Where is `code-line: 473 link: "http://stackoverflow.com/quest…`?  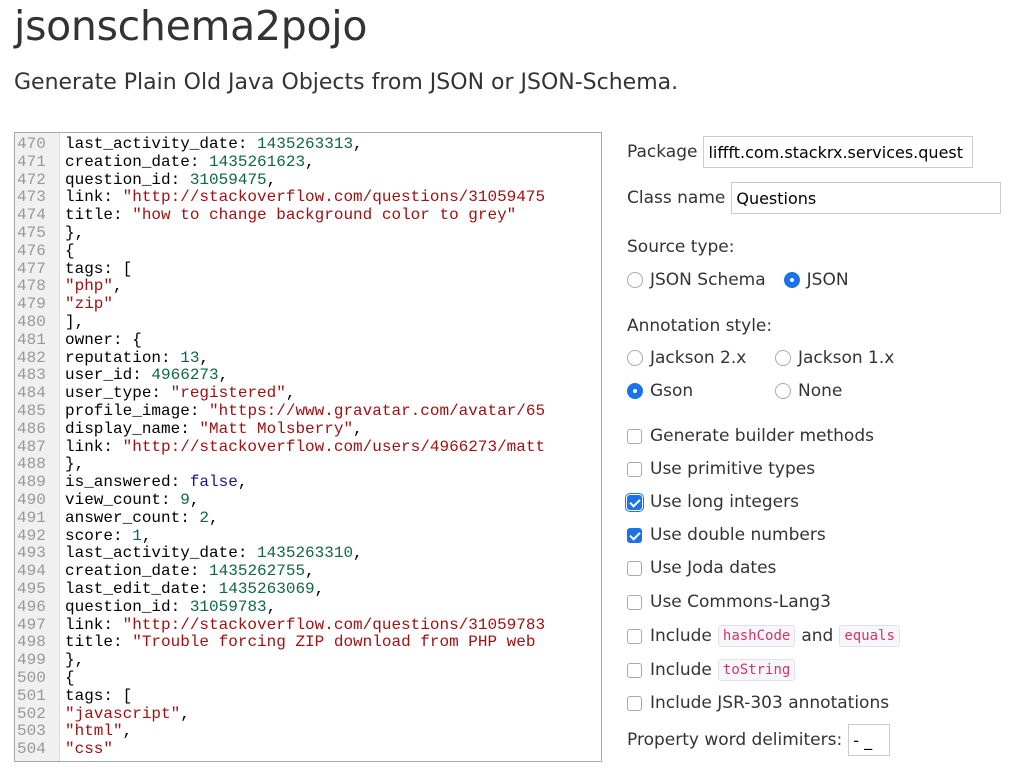
code-line: 473 link: "http://stackoverflow.com/quest… is located at coordinates (308, 197).